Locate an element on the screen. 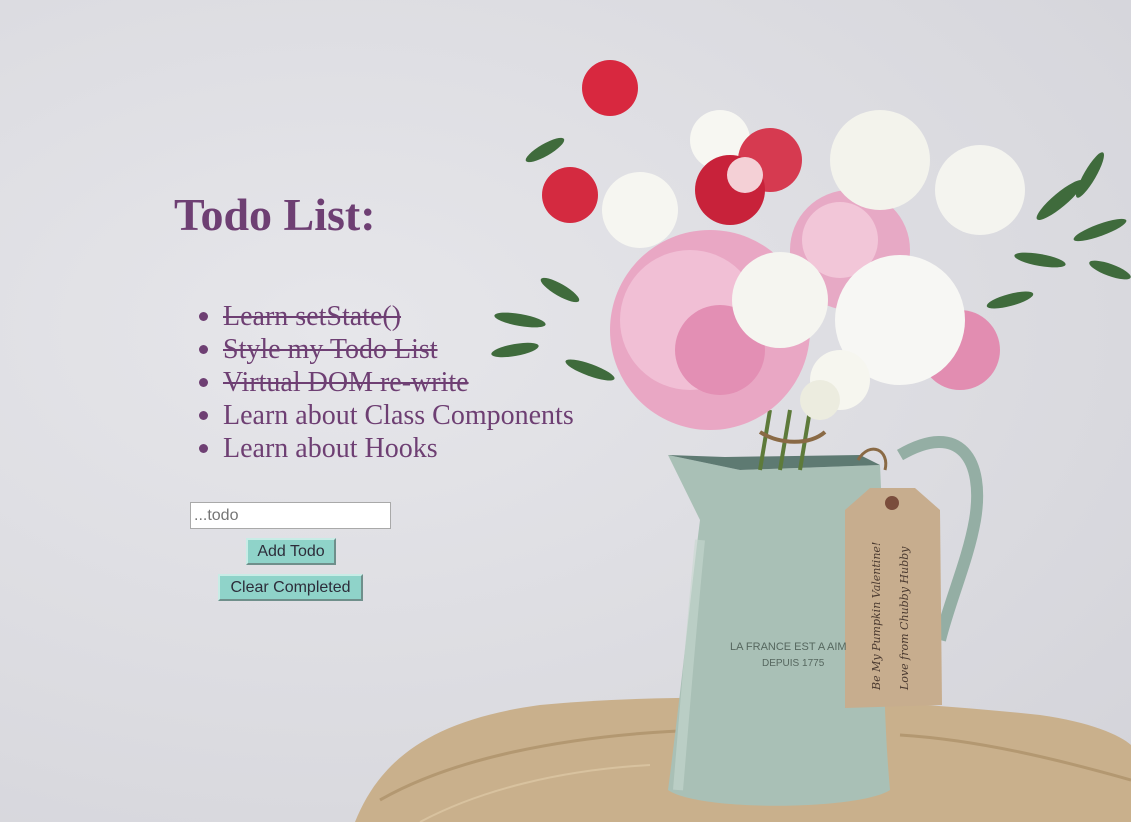 This screenshot has width=1131, height=822. todo-item: Virtual DOM re-write is located at coordinates (386, 382).